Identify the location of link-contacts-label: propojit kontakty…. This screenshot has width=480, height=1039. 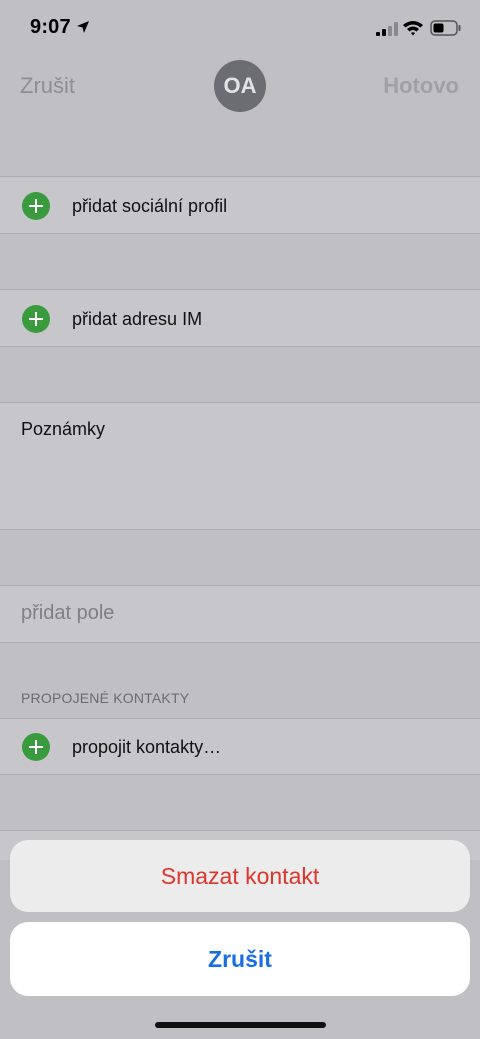
(147, 747).